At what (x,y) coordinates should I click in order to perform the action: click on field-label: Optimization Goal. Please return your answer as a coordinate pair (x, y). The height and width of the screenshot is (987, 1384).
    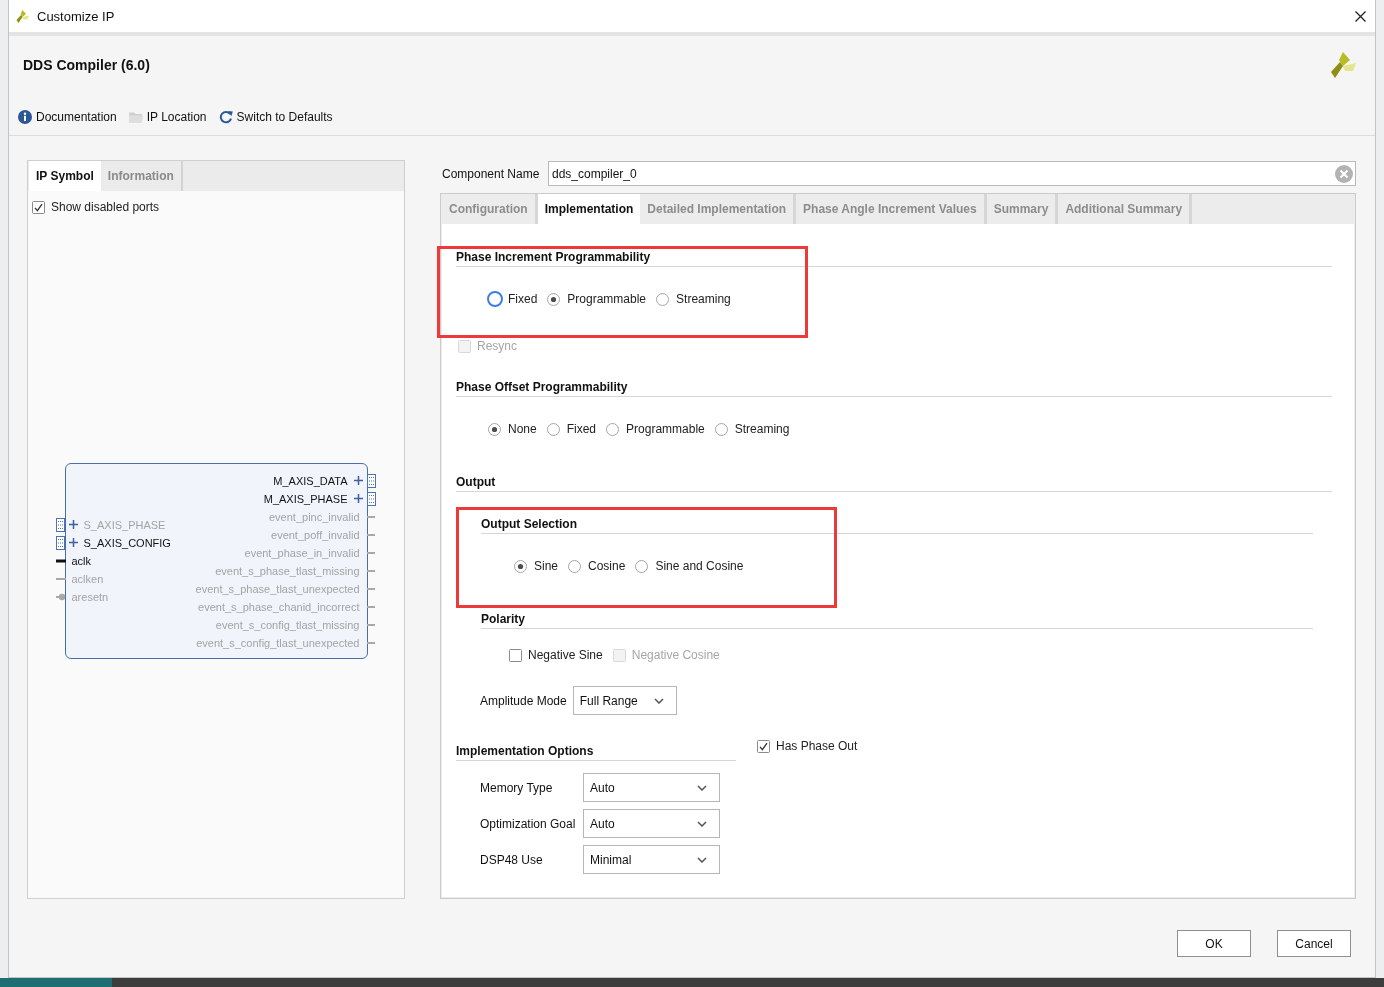
    Looking at the image, I should click on (528, 823).